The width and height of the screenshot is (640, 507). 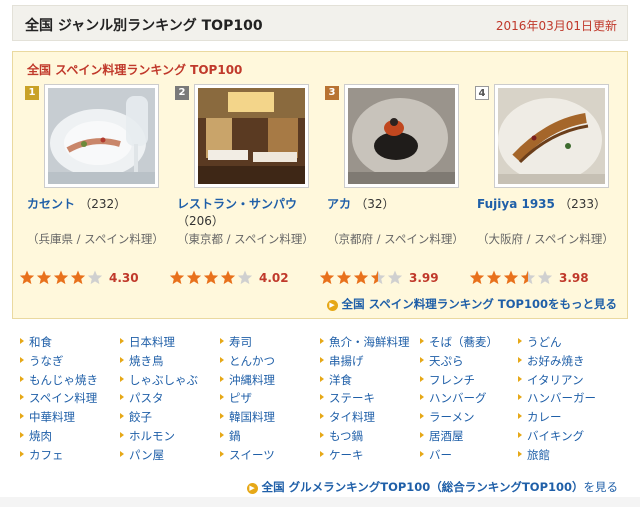 I want to click on genre-link: ハンバーガー, so click(x=557, y=398).